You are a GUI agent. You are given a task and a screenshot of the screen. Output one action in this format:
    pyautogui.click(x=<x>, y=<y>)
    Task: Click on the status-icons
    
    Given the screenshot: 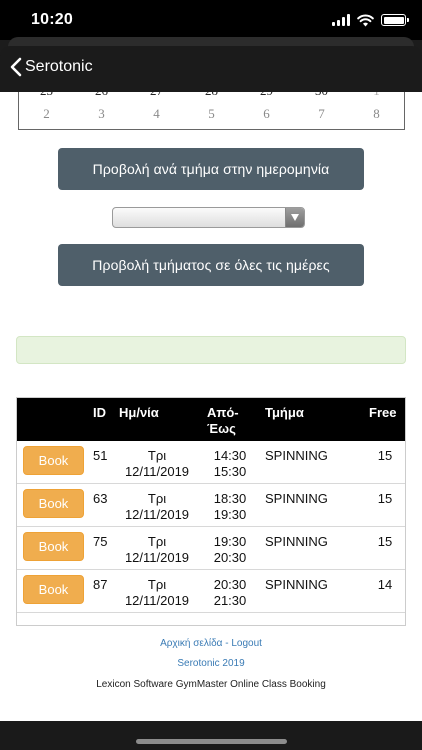 What is the action you would take?
    pyautogui.click(x=370, y=20)
    